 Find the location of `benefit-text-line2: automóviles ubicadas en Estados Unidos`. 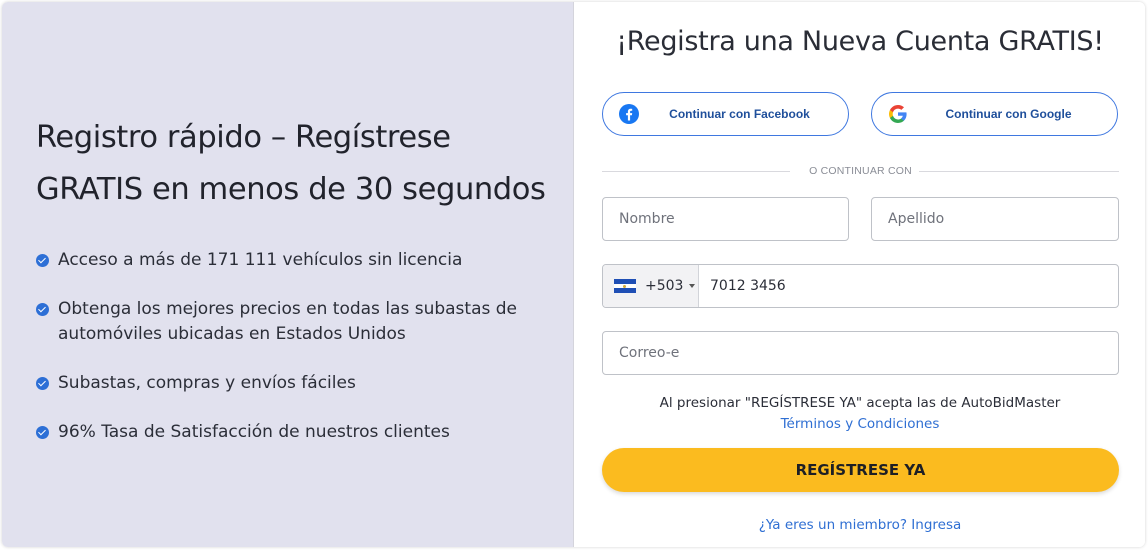

benefit-text-line2: automóviles ubicadas en Estados Unidos is located at coordinates (232, 334).